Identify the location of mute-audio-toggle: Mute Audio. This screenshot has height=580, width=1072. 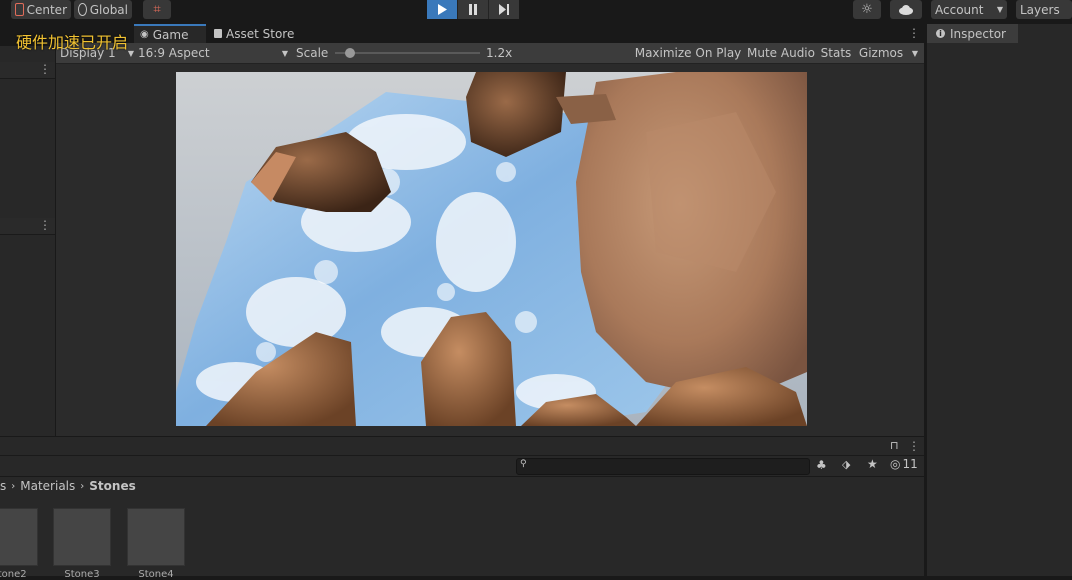
(781, 53).